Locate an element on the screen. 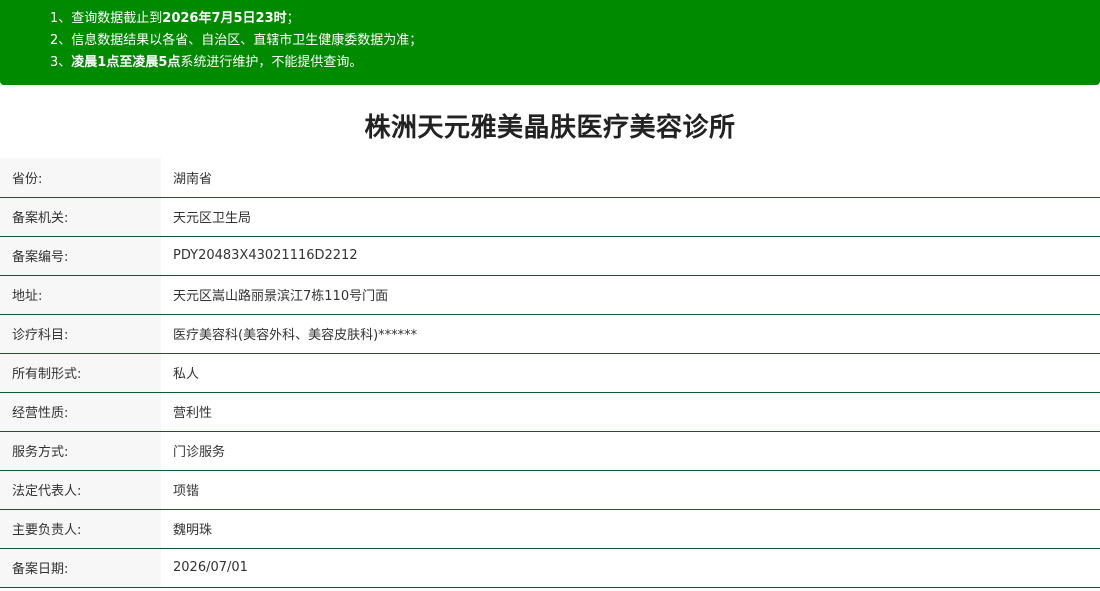 Image resolution: width=1100 pixels, height=591 pixels. info-value: 私人 is located at coordinates (186, 374).